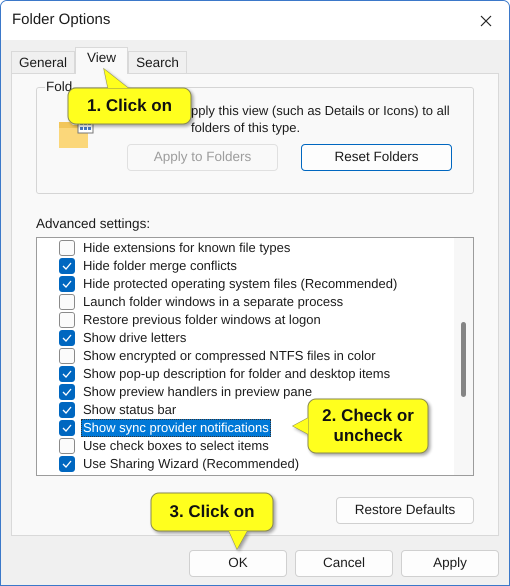 The image size is (510, 586). Describe the element at coordinates (186, 248) in the screenshot. I see `setting-label: Hide extensions for known file types` at that location.